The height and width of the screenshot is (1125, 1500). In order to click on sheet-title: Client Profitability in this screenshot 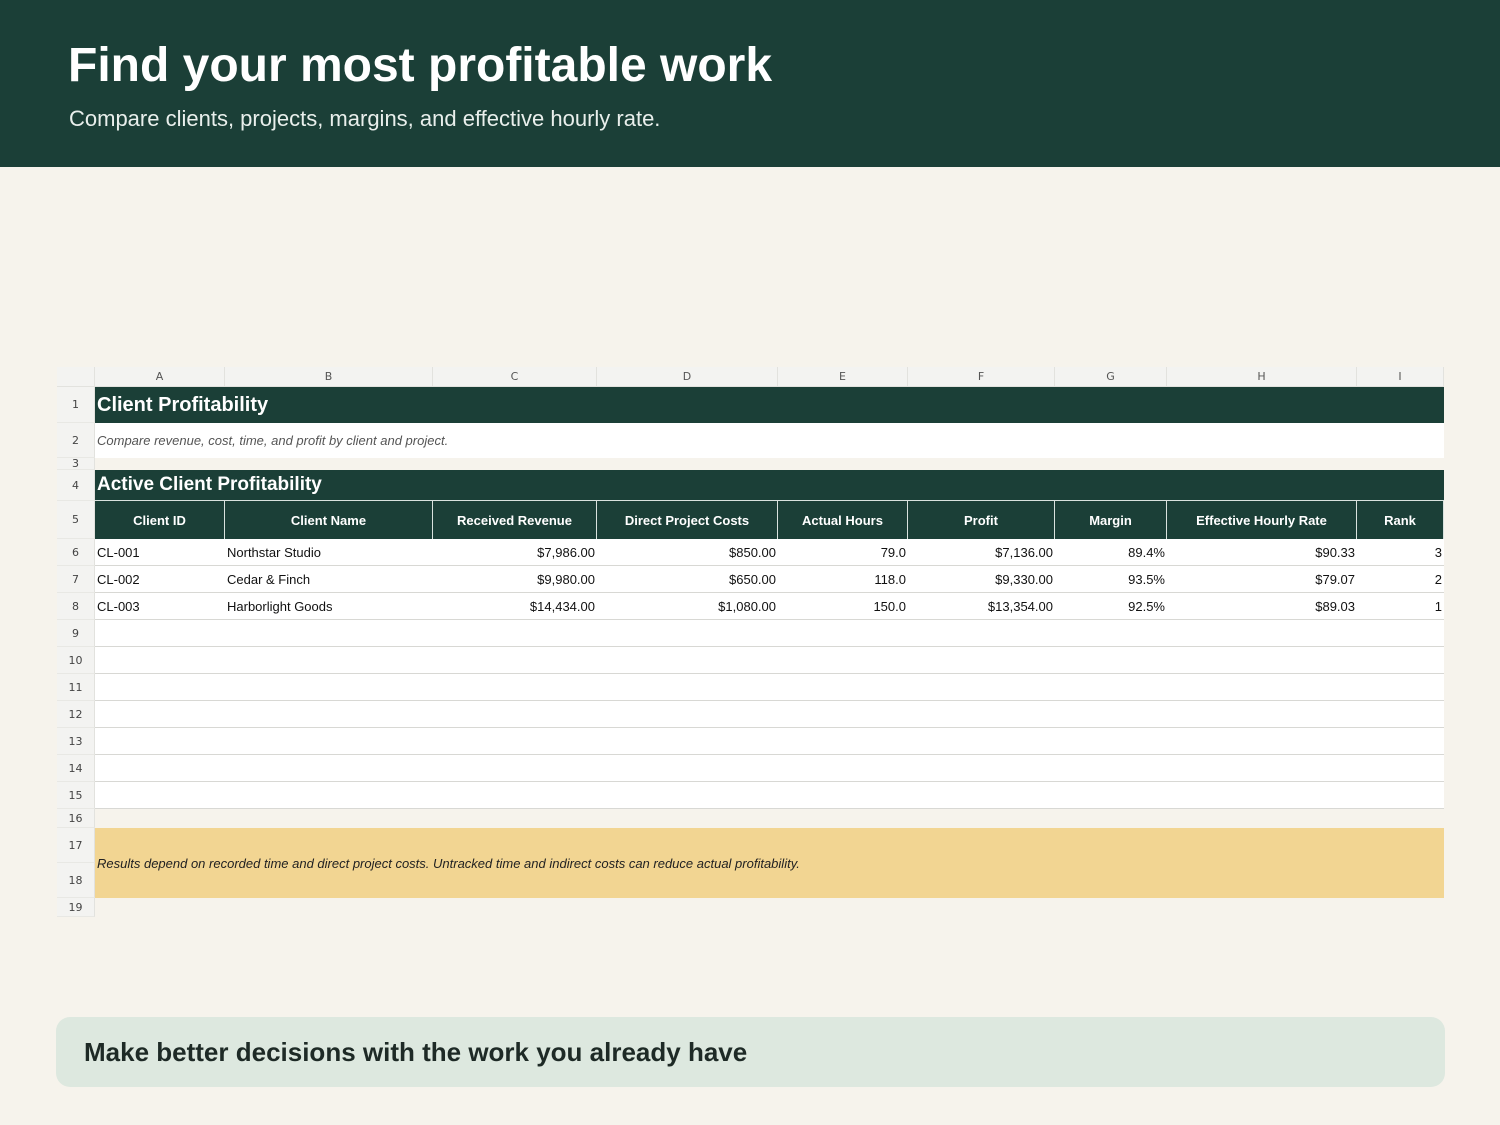, I will do `click(769, 405)`.